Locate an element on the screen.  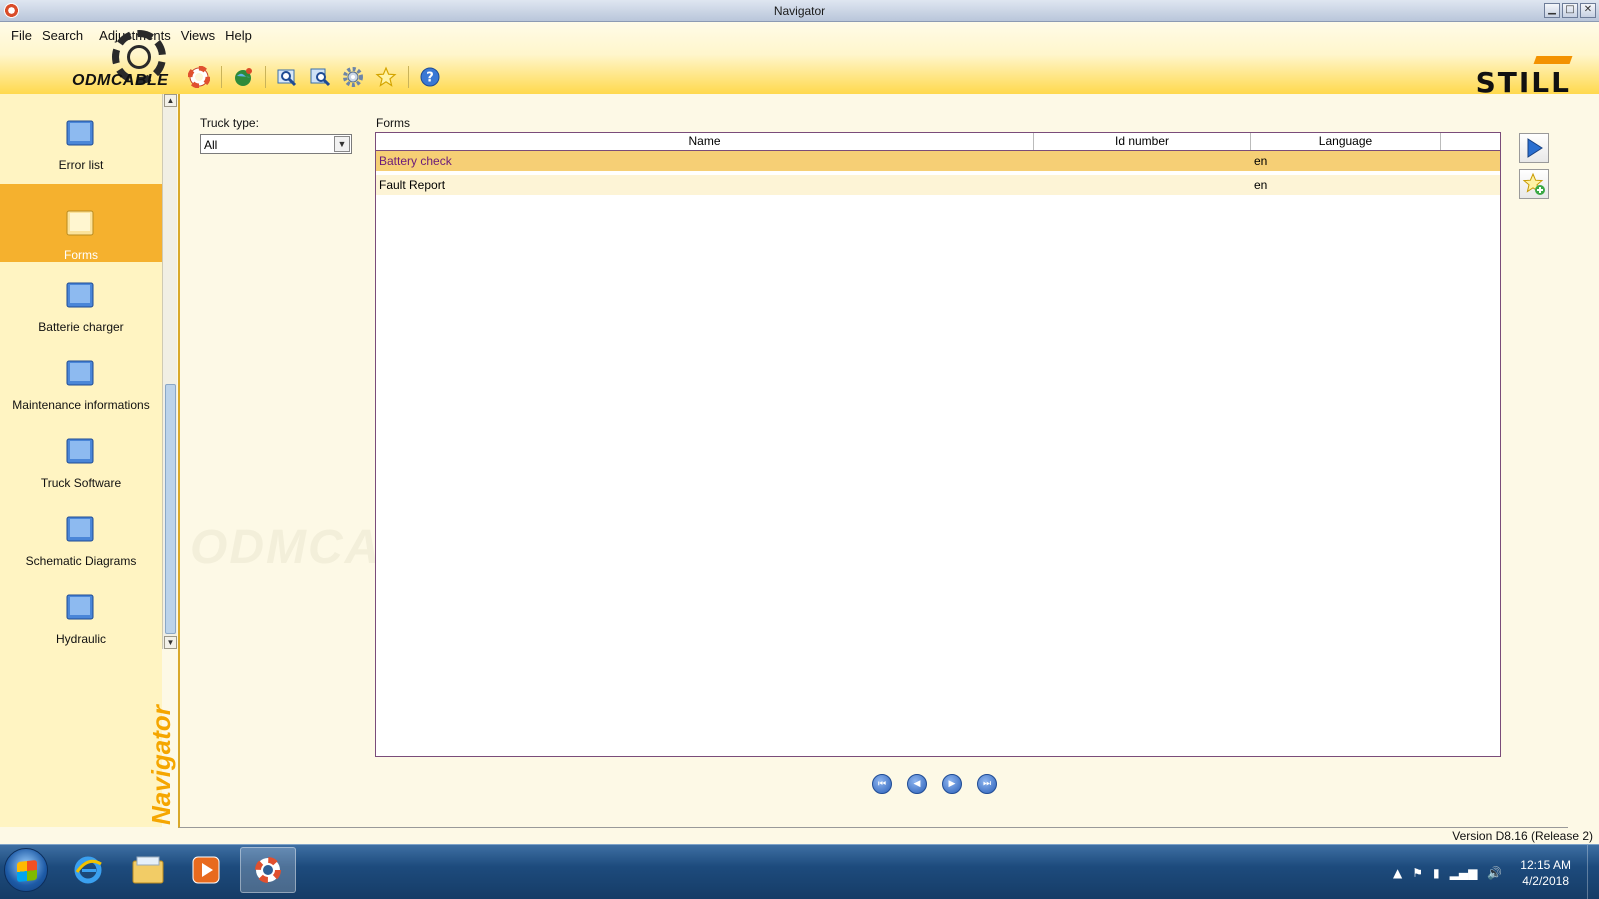
toolbar: ? is located at coordinates (318, 77).